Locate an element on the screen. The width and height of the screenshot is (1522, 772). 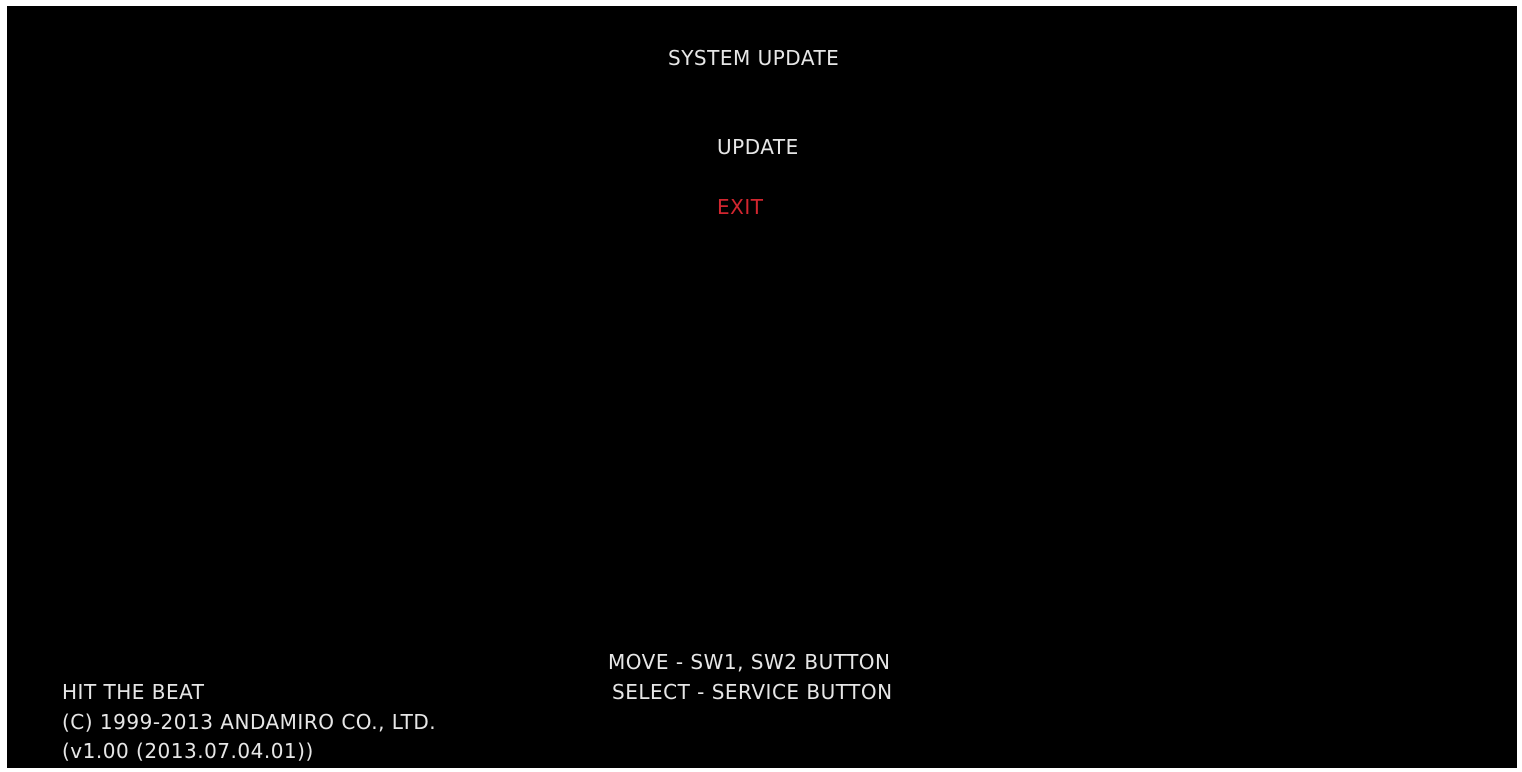
menu-item-exit: EXIT is located at coordinates (740, 207).